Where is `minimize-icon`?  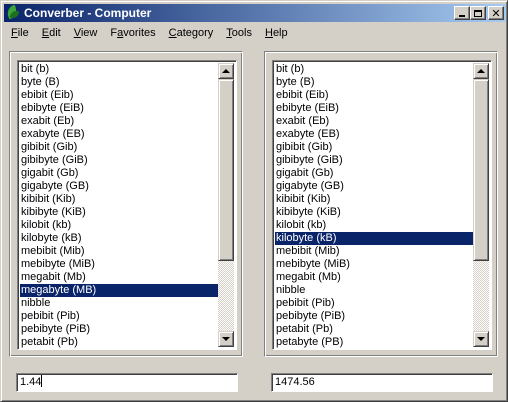
minimize-icon is located at coordinates (462, 16).